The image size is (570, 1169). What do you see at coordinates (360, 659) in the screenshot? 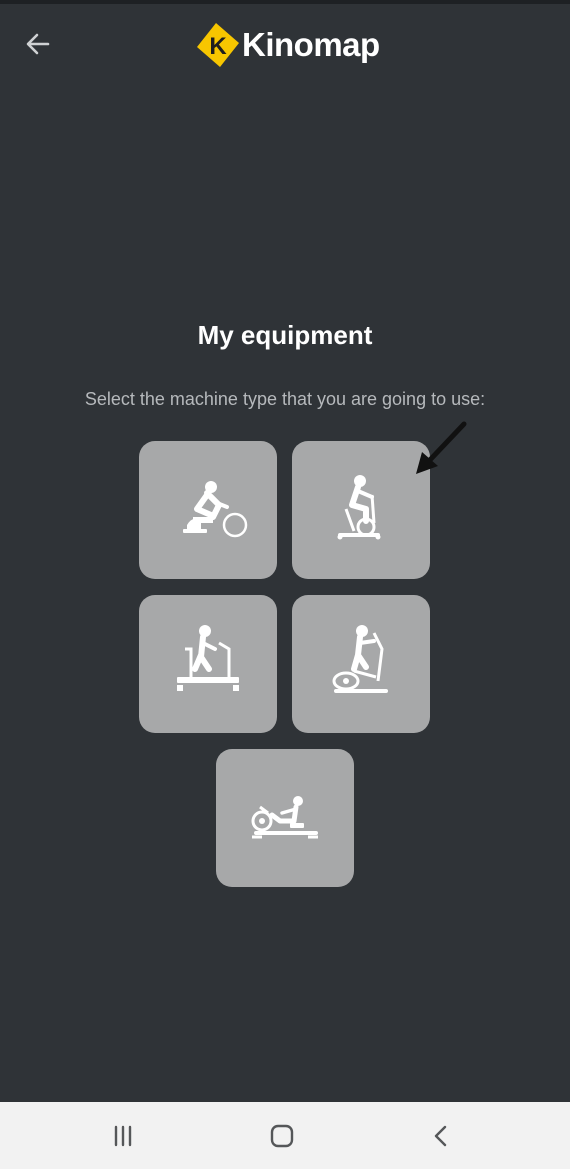
I see `elliptical-icon` at bounding box center [360, 659].